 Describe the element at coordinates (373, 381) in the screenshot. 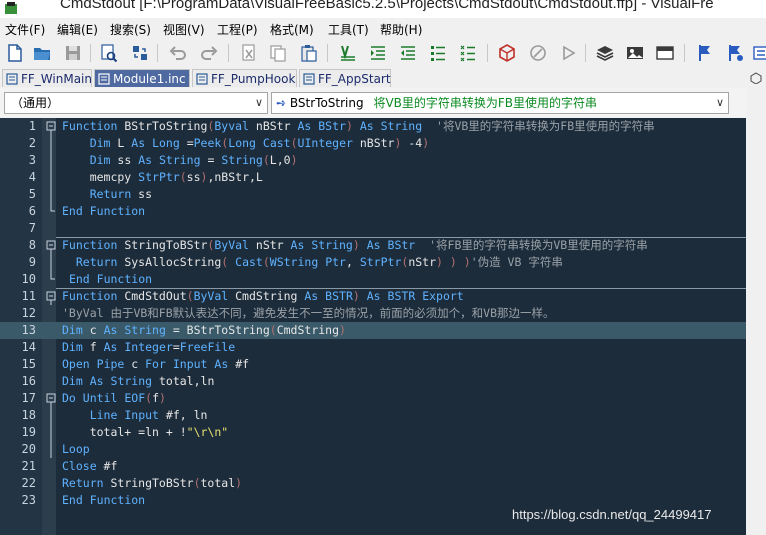

I see `code-line: 16 Dim As String total,ln` at that location.